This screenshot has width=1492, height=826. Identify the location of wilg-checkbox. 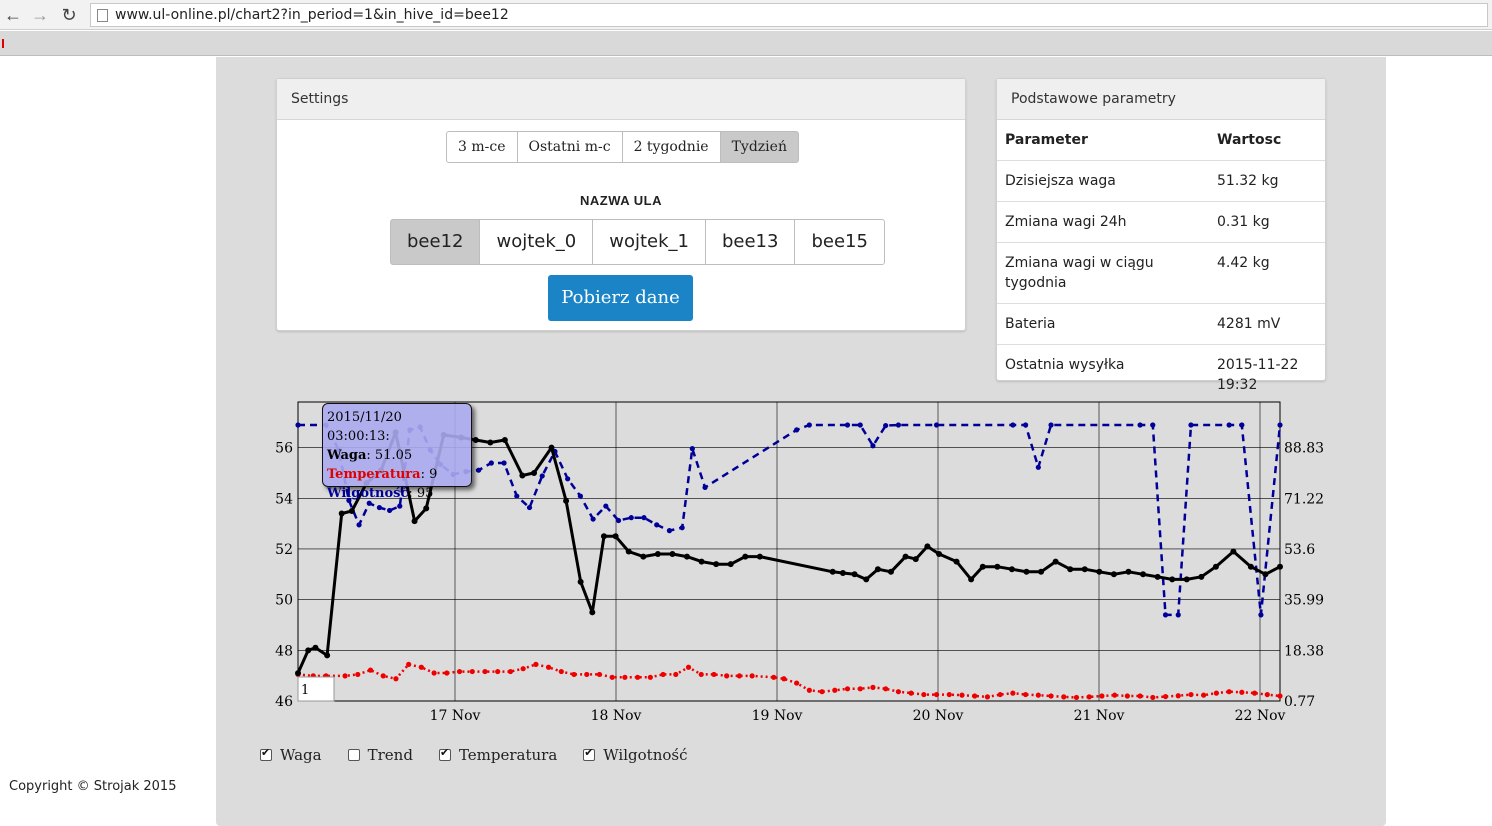
(589, 753).